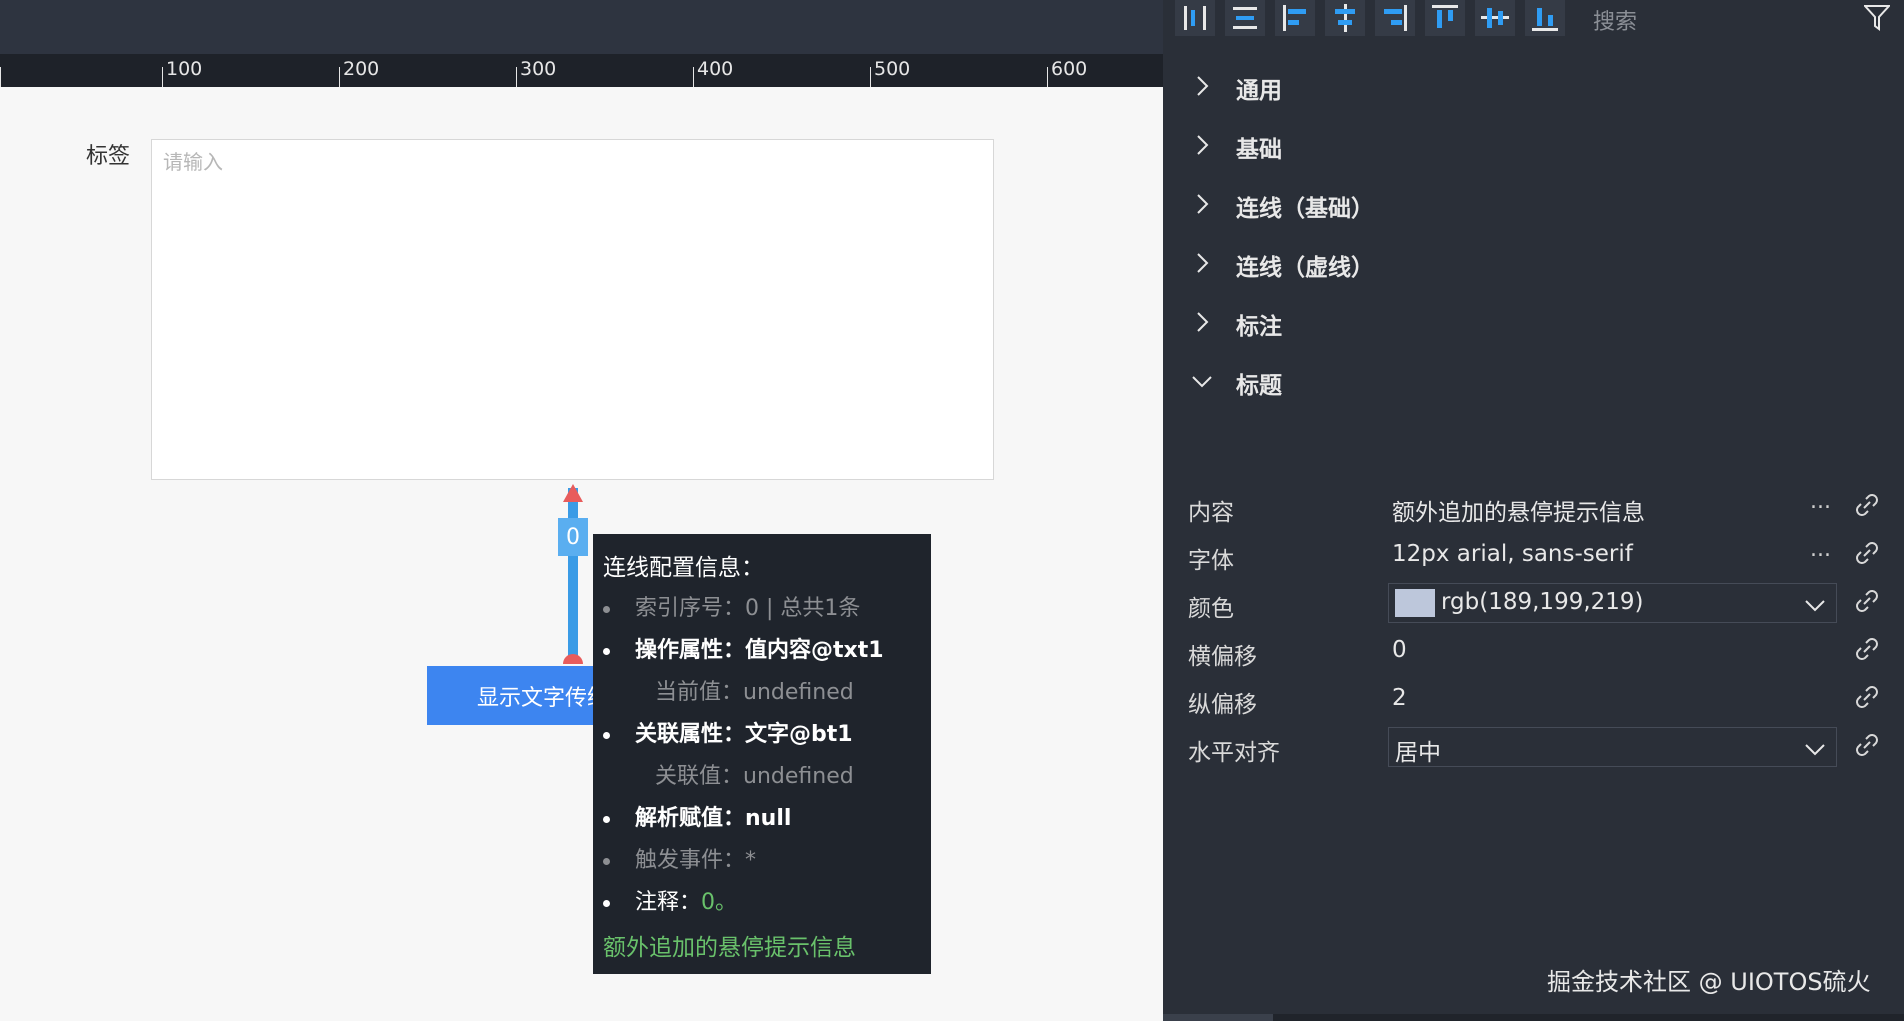 The height and width of the screenshot is (1021, 1904). I want to click on section-label: 标注, so click(1259, 327).